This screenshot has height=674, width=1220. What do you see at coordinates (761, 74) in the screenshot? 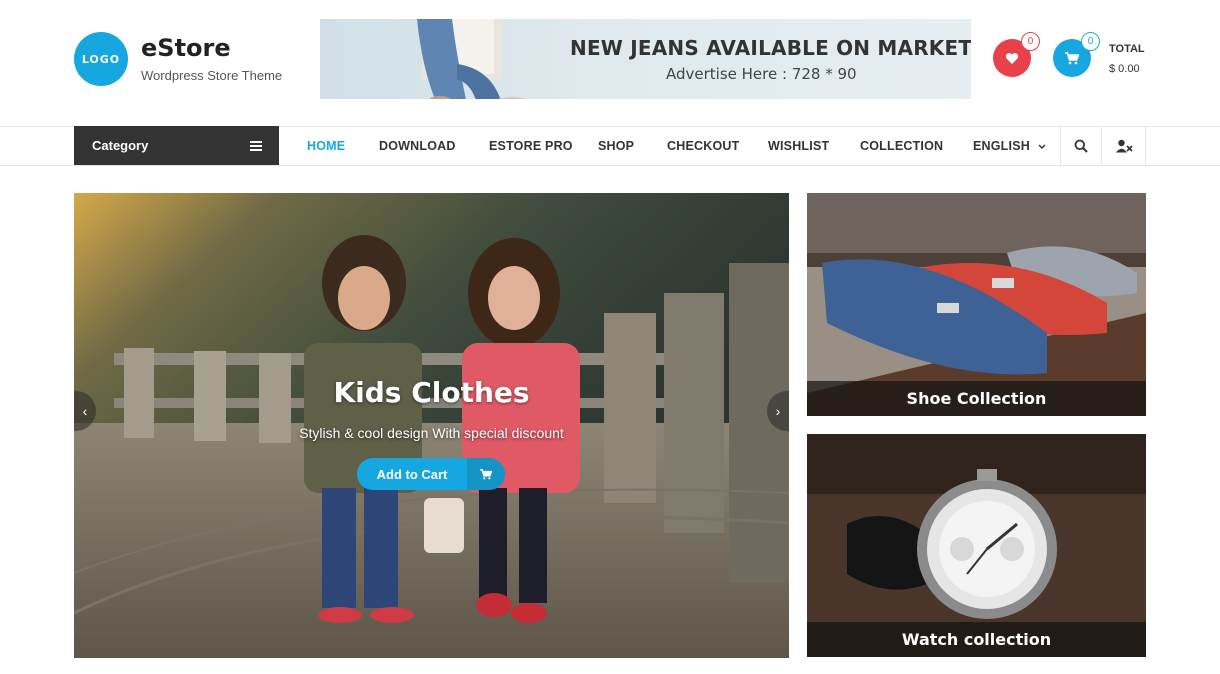
I see `ad-subline: Advertise Here : 728 * 90` at bounding box center [761, 74].